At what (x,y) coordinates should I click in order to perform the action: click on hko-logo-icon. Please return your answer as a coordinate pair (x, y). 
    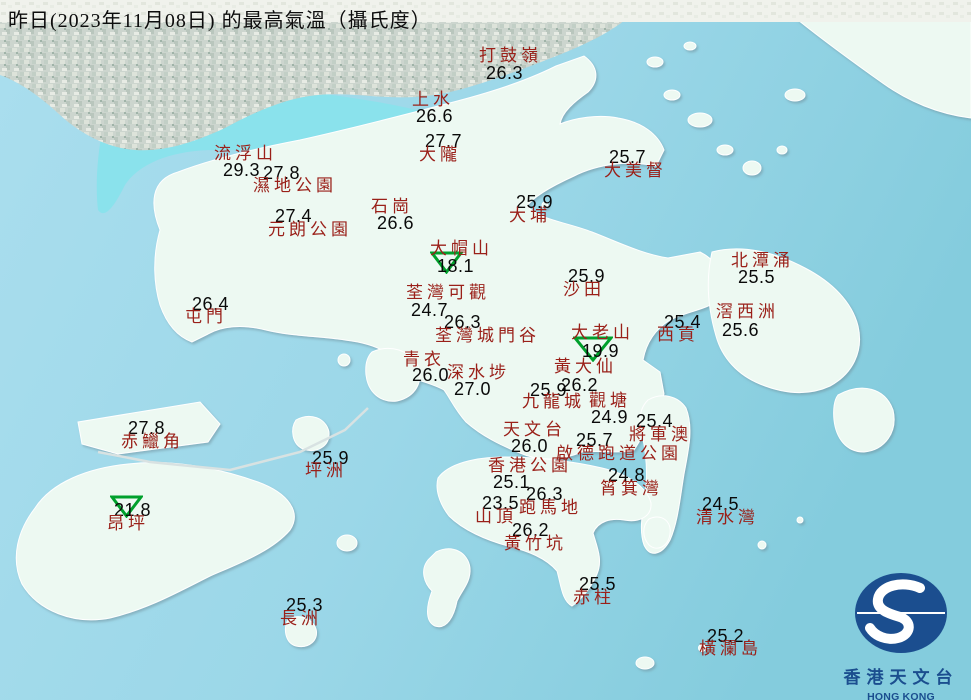
    Looking at the image, I should click on (901, 613).